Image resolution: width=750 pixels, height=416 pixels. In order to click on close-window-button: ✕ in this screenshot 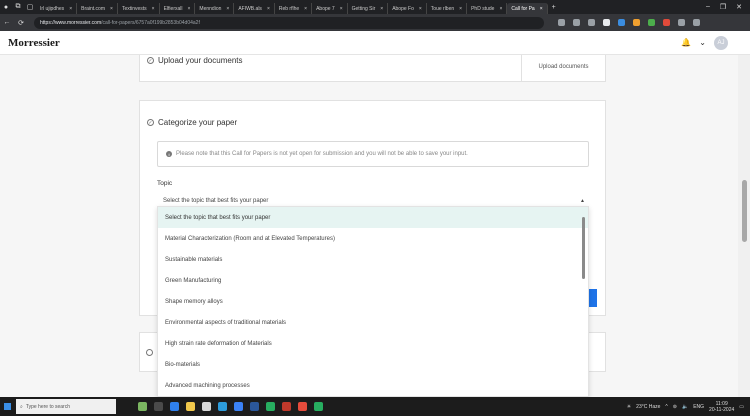, I will do `click(739, 7)`.